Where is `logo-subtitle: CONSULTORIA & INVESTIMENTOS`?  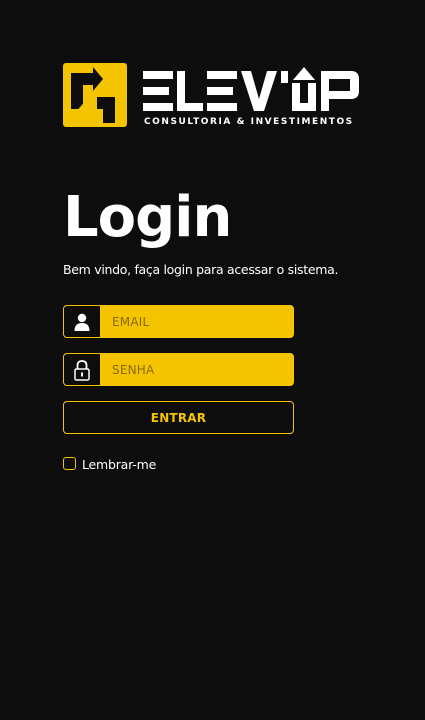 logo-subtitle: CONSULTORIA & INVESTIMENTOS is located at coordinates (249, 122).